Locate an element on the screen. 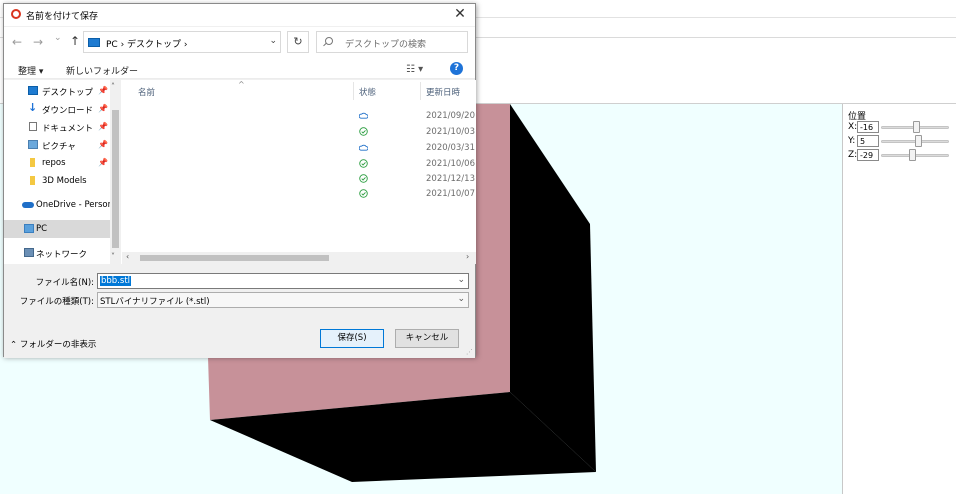 The width and height of the screenshot is (956, 494). nav-item-pictures: ピクチャ 📌 is located at coordinates (57, 145).